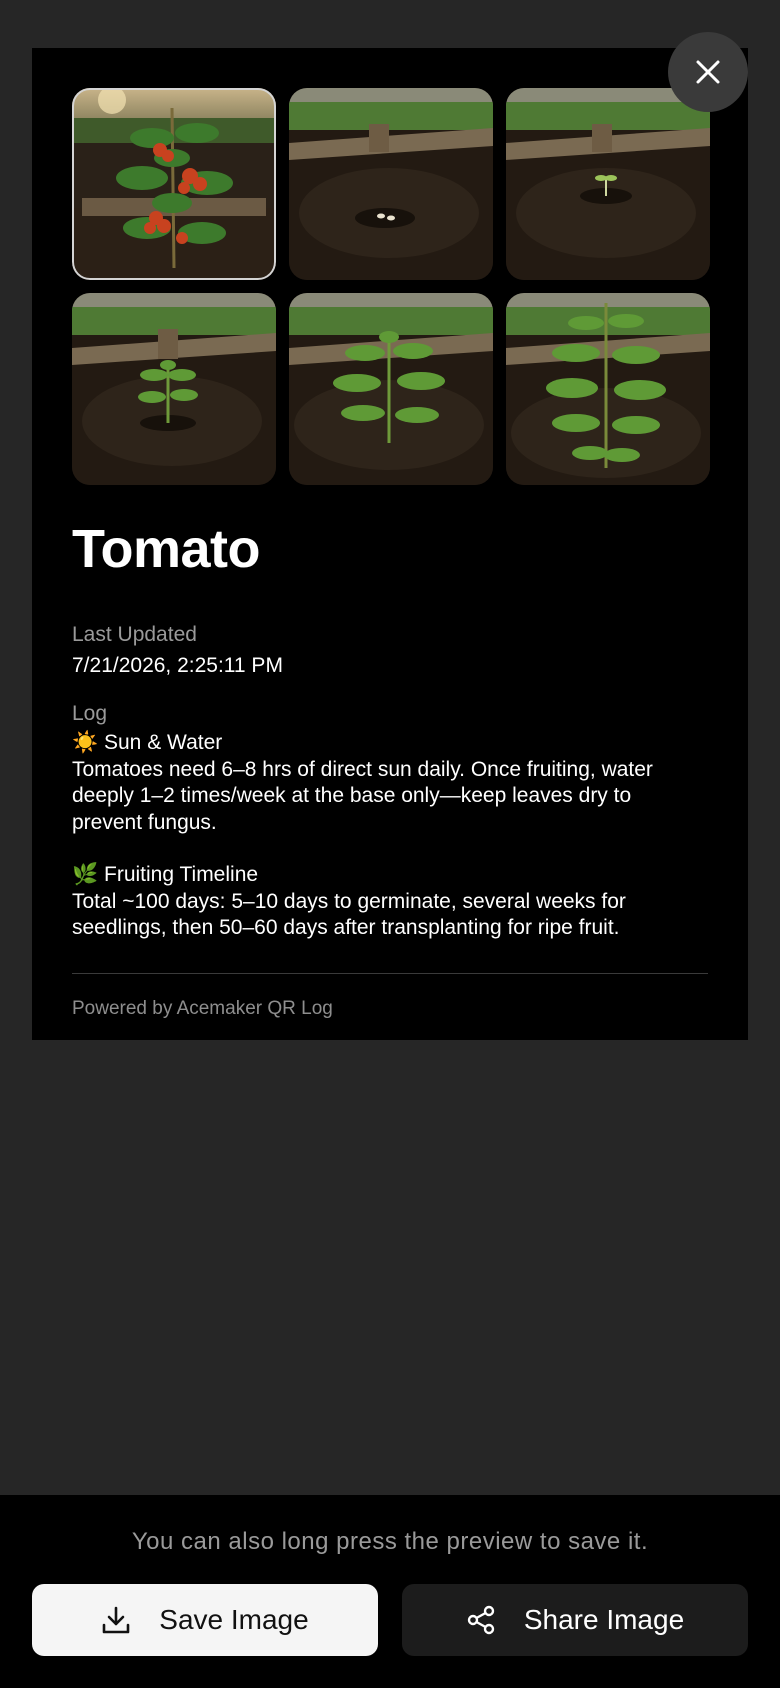 The height and width of the screenshot is (1688, 780). I want to click on mature-plant-photo, so click(608, 389).